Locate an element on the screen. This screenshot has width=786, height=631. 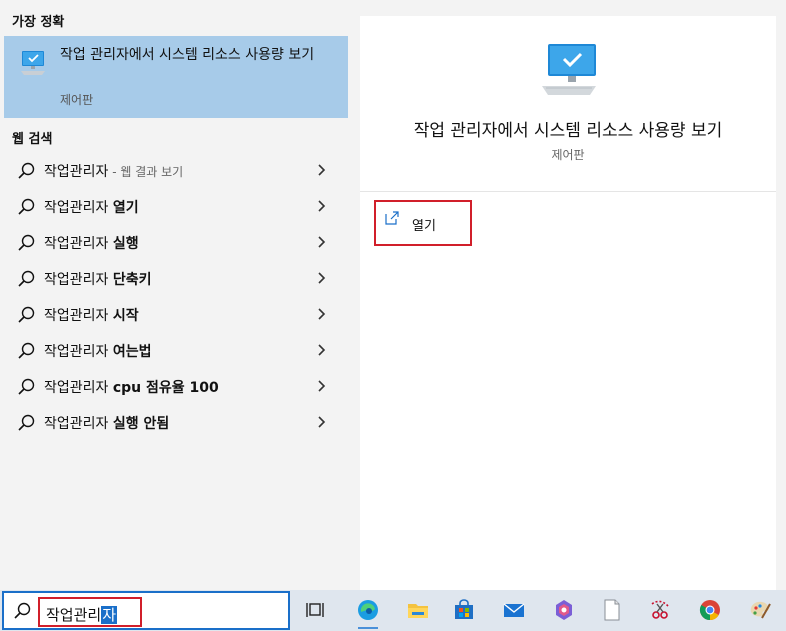
suggestion-text: 작업관리자 실행 is located at coordinates (91, 243).